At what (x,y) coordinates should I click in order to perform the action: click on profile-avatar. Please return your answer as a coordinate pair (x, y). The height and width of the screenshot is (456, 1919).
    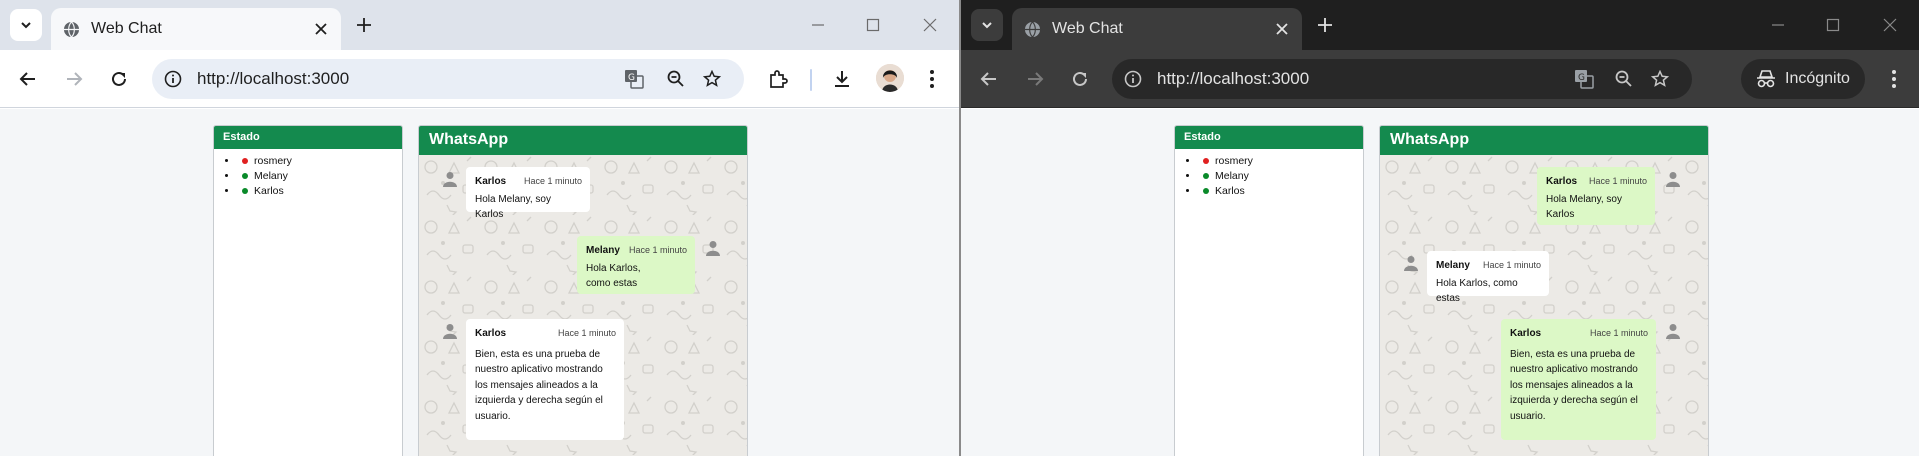
    Looking at the image, I should click on (890, 78).